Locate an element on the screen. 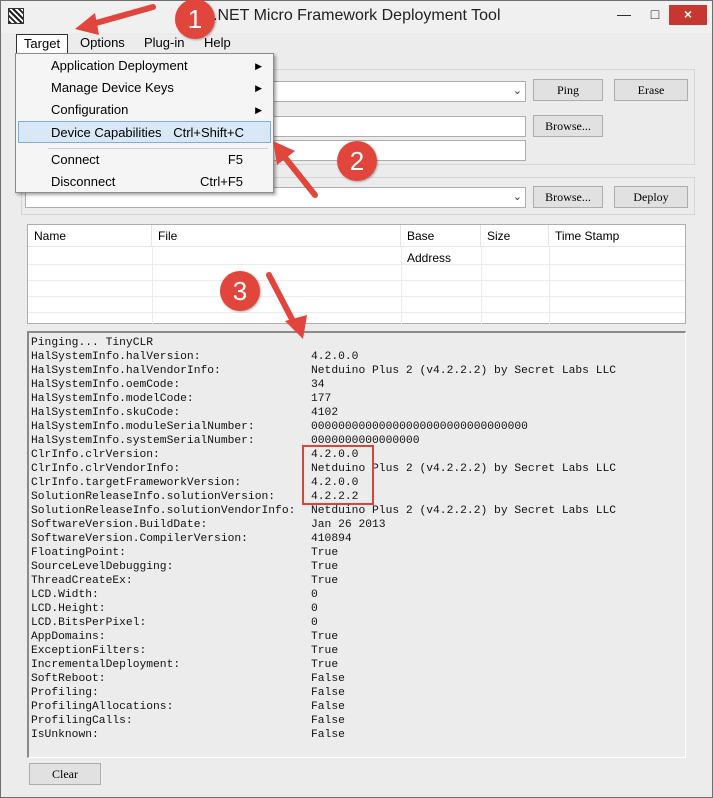 The width and height of the screenshot is (713, 798). output-line: SoftwareVersion.BuildDate: Jan 26 2013 is located at coordinates (356, 525).